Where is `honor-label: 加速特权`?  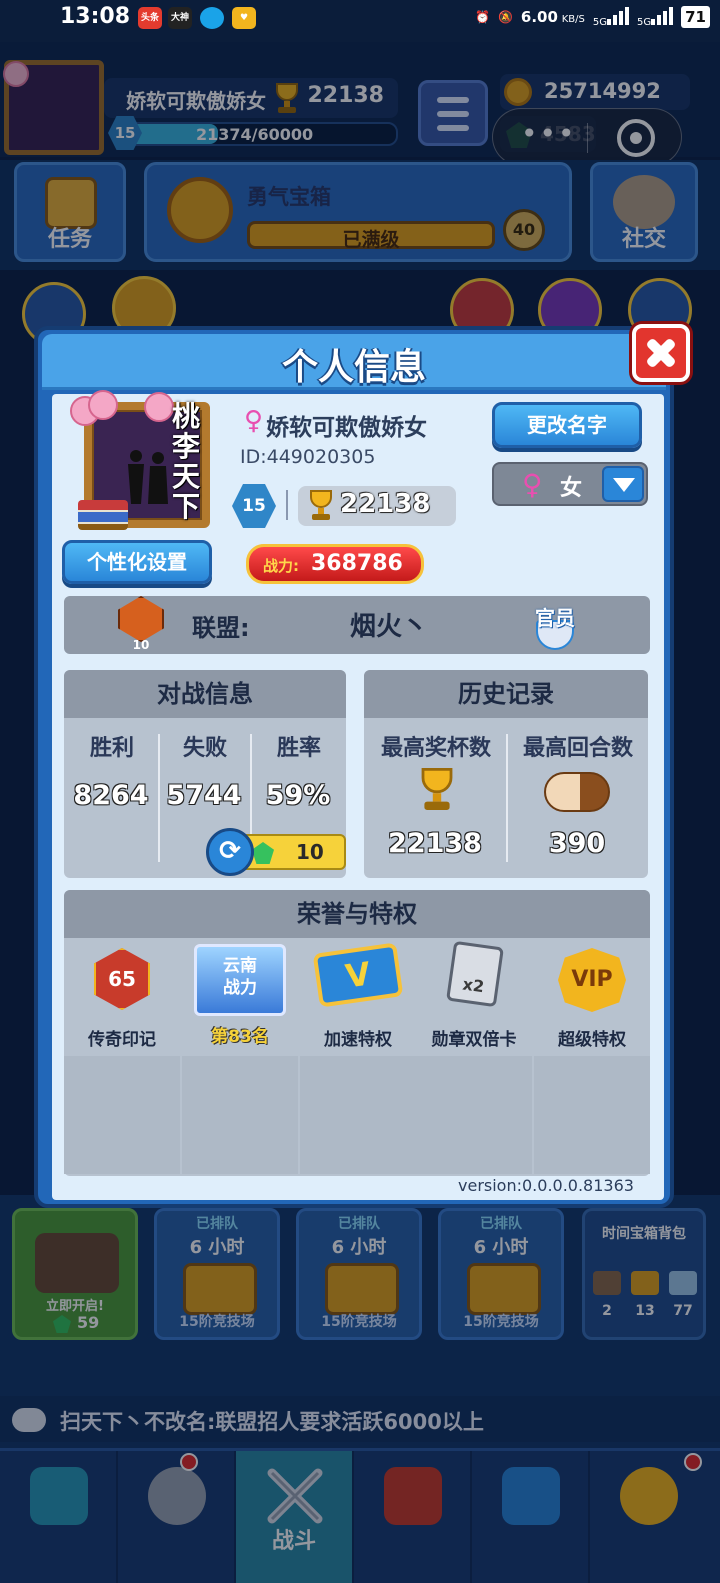 honor-label: 加速特权 is located at coordinates (358, 1040).